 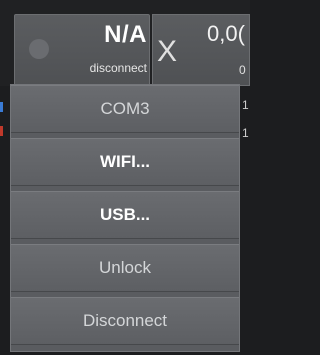 I want to click on axis-x-value: 0,0(, so click(x=226, y=33).